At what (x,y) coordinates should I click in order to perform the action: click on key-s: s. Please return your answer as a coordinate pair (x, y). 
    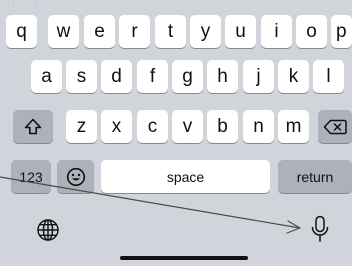
    Looking at the image, I should click on (81, 76).